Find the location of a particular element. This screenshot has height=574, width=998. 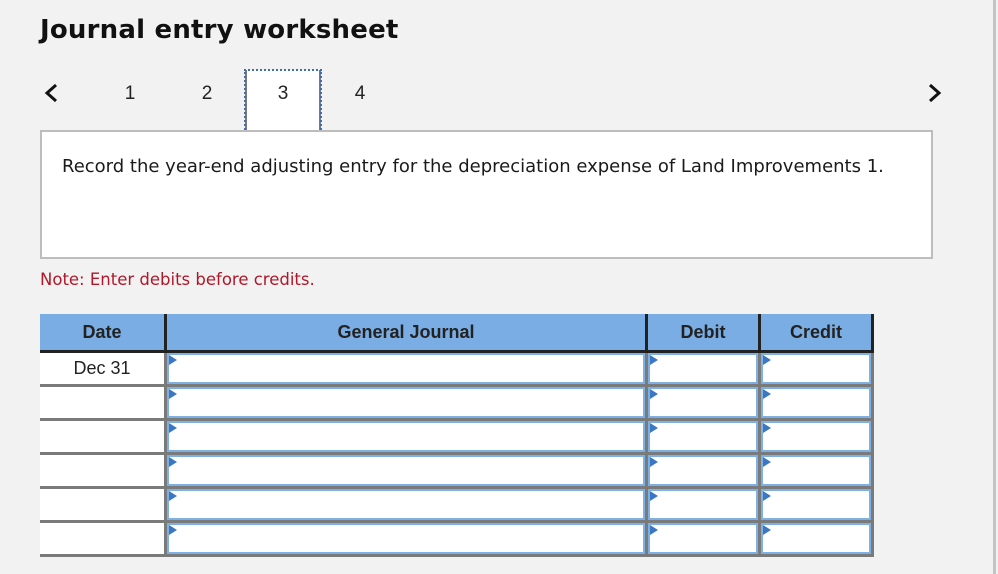

note-text: Note: Enter debits before credits. is located at coordinates (177, 279).